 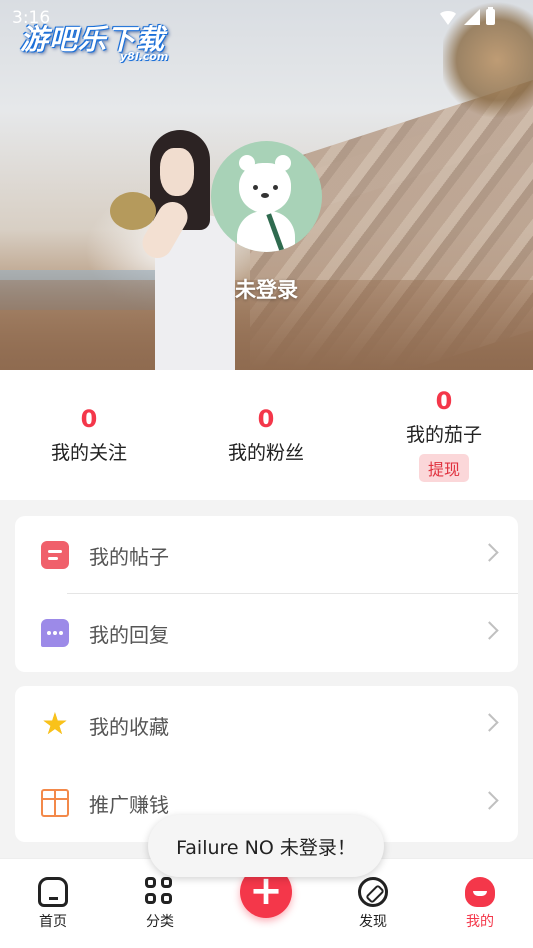 I want to click on menu-item-my-posts: 我的帖子, so click(x=266, y=555).